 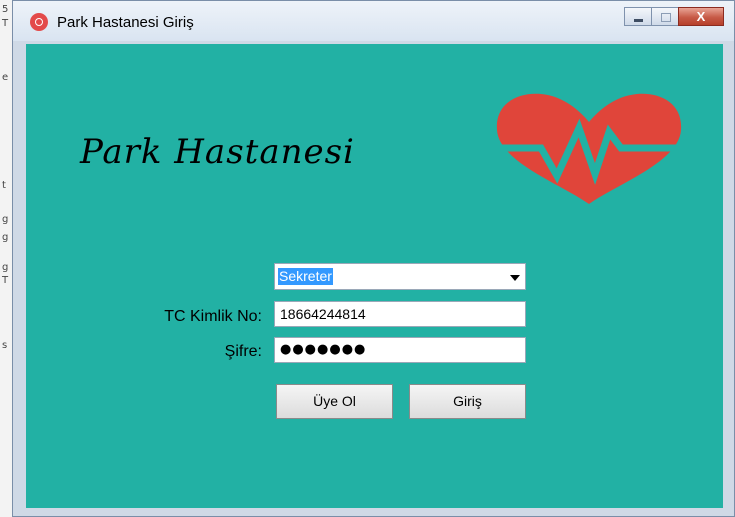 What do you see at coordinates (400, 350) in the screenshot?
I see `password-input: ●●●●●●●` at bounding box center [400, 350].